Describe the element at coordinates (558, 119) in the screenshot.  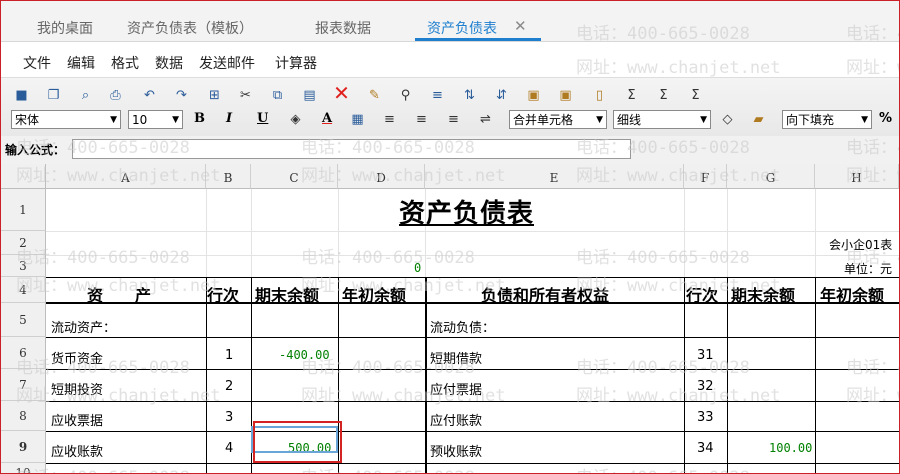
I see `merge-cells-select: 合并单元格 ▼` at that location.